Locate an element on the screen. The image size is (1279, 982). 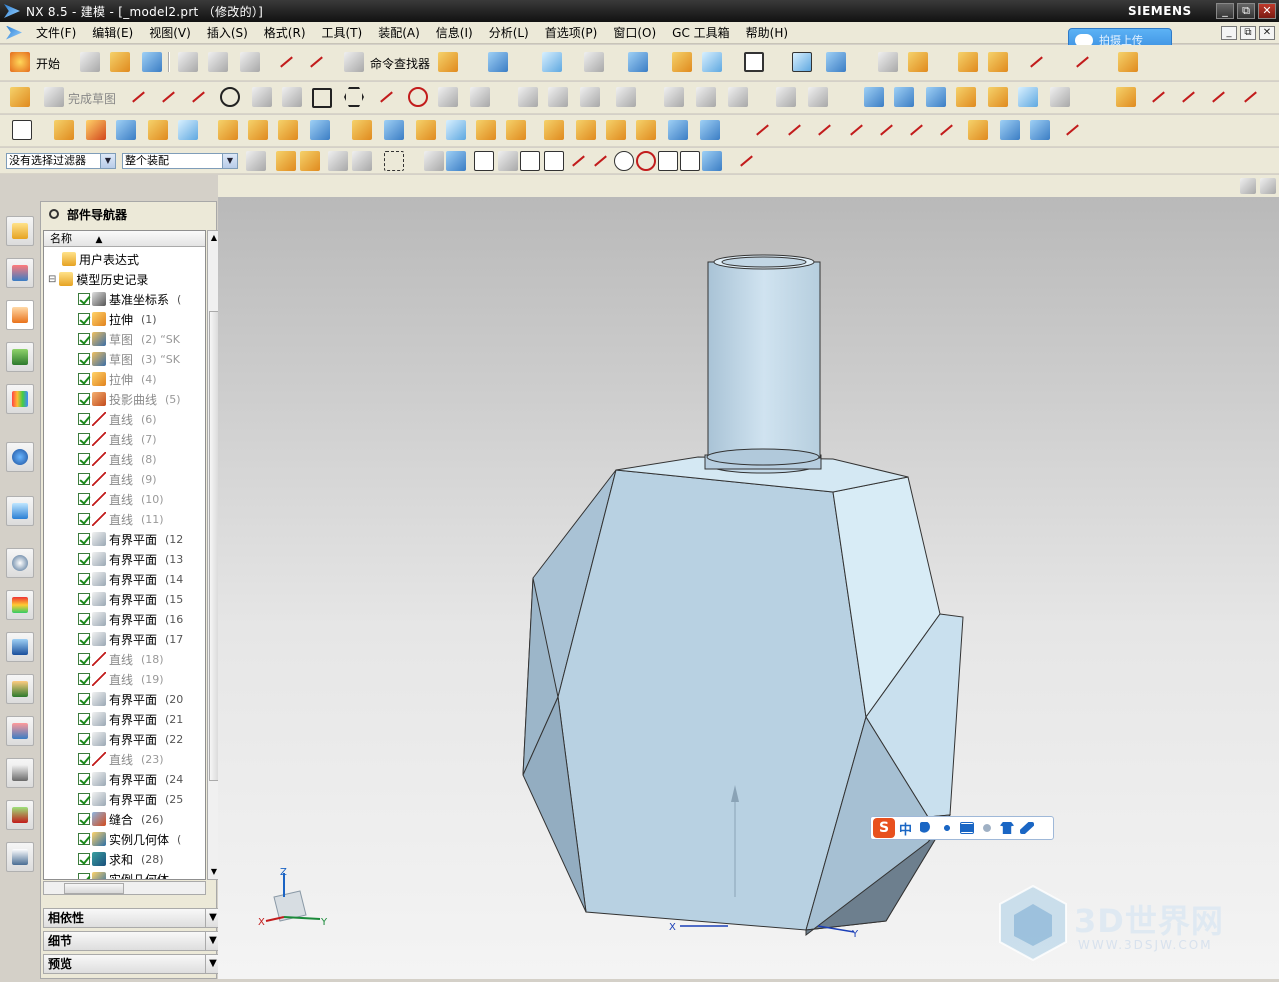
tree-item: 有界平面 (20 is located at coordinates (124, 699).